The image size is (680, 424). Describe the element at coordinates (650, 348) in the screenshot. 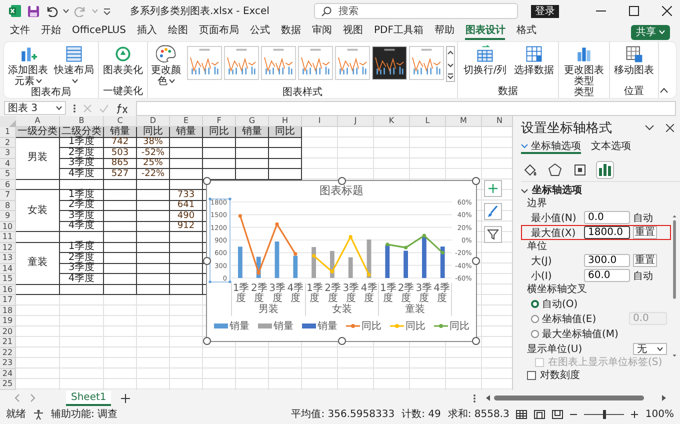

I see `dropdown: 无` at that location.